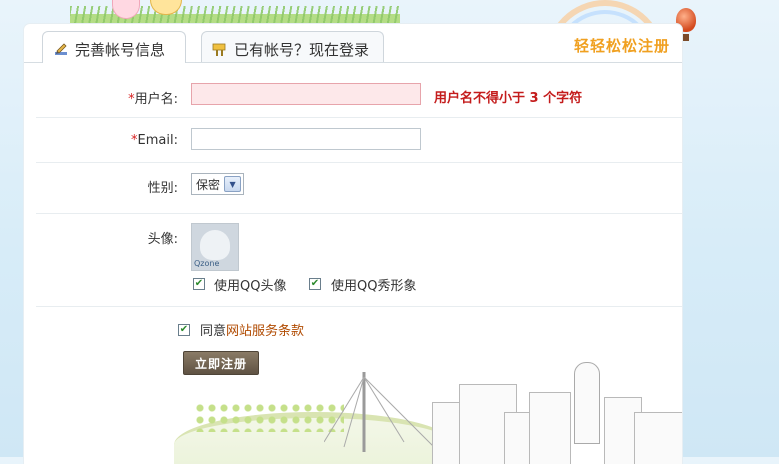 This screenshot has width=779, height=464. What do you see at coordinates (265, 331) in the screenshot?
I see `terms-of-service-link: 网站服务条款` at bounding box center [265, 331].